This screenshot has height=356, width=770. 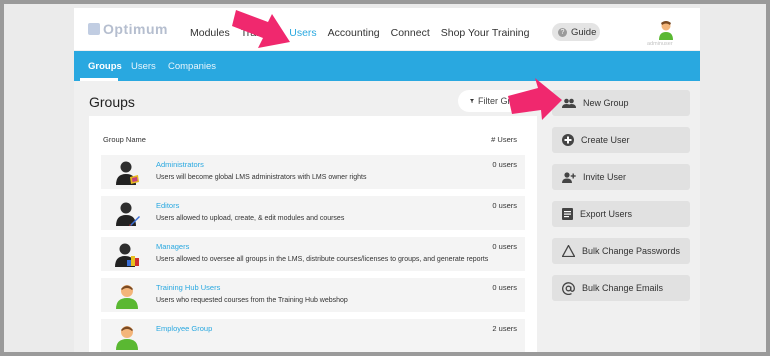 What do you see at coordinates (562, 32) in the screenshot?
I see `question-icon: ?` at bounding box center [562, 32].